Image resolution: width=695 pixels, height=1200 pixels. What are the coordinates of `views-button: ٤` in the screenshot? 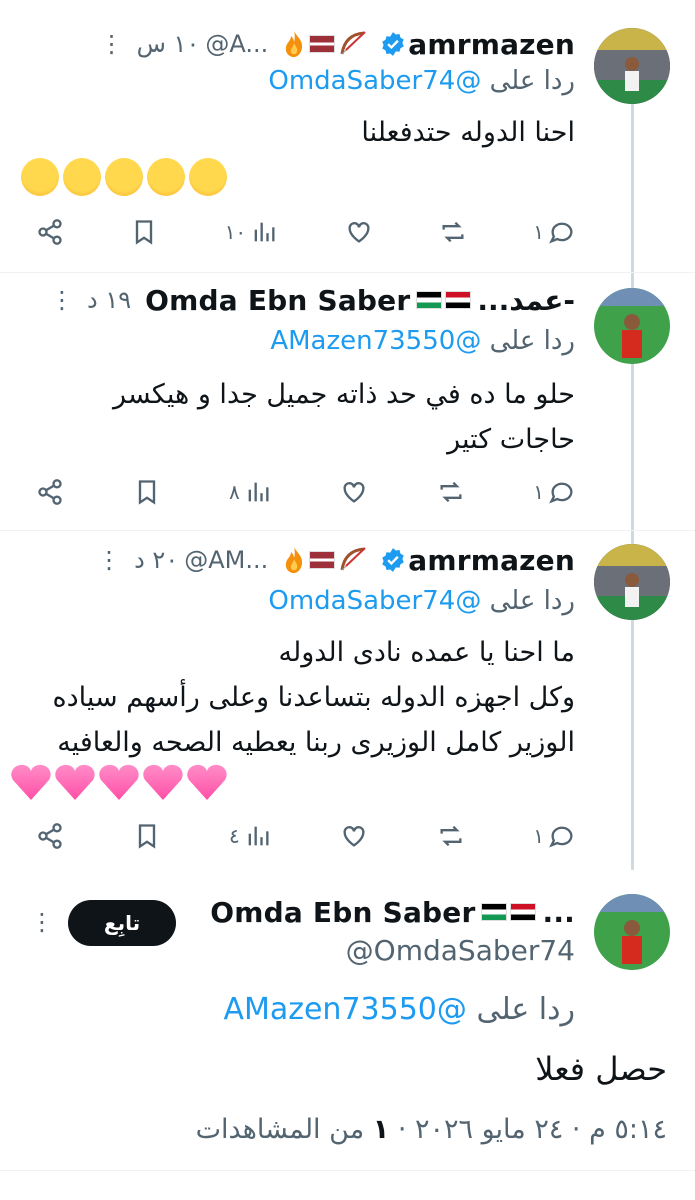 It's located at (250, 836).